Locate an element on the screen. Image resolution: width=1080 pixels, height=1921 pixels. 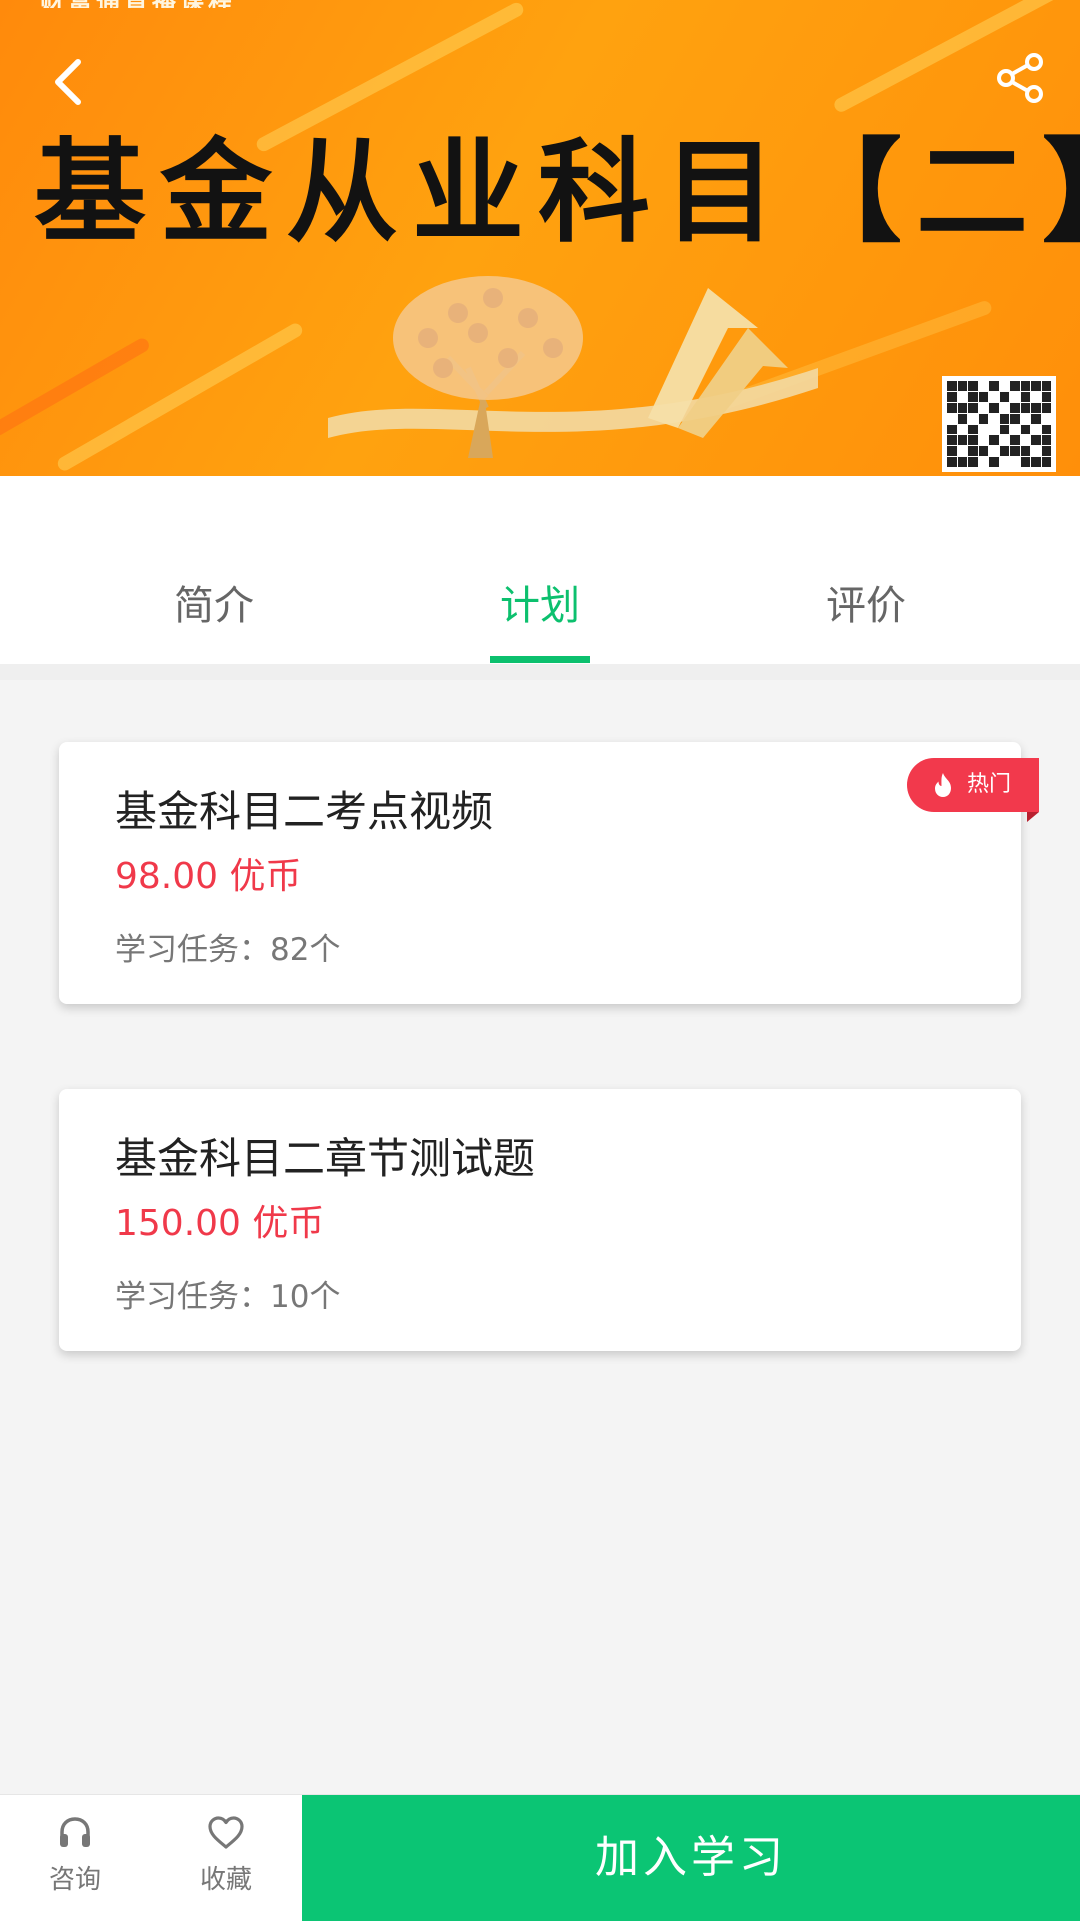
tab-bar: 简介 计划 评价 is located at coordinates (540, 570).